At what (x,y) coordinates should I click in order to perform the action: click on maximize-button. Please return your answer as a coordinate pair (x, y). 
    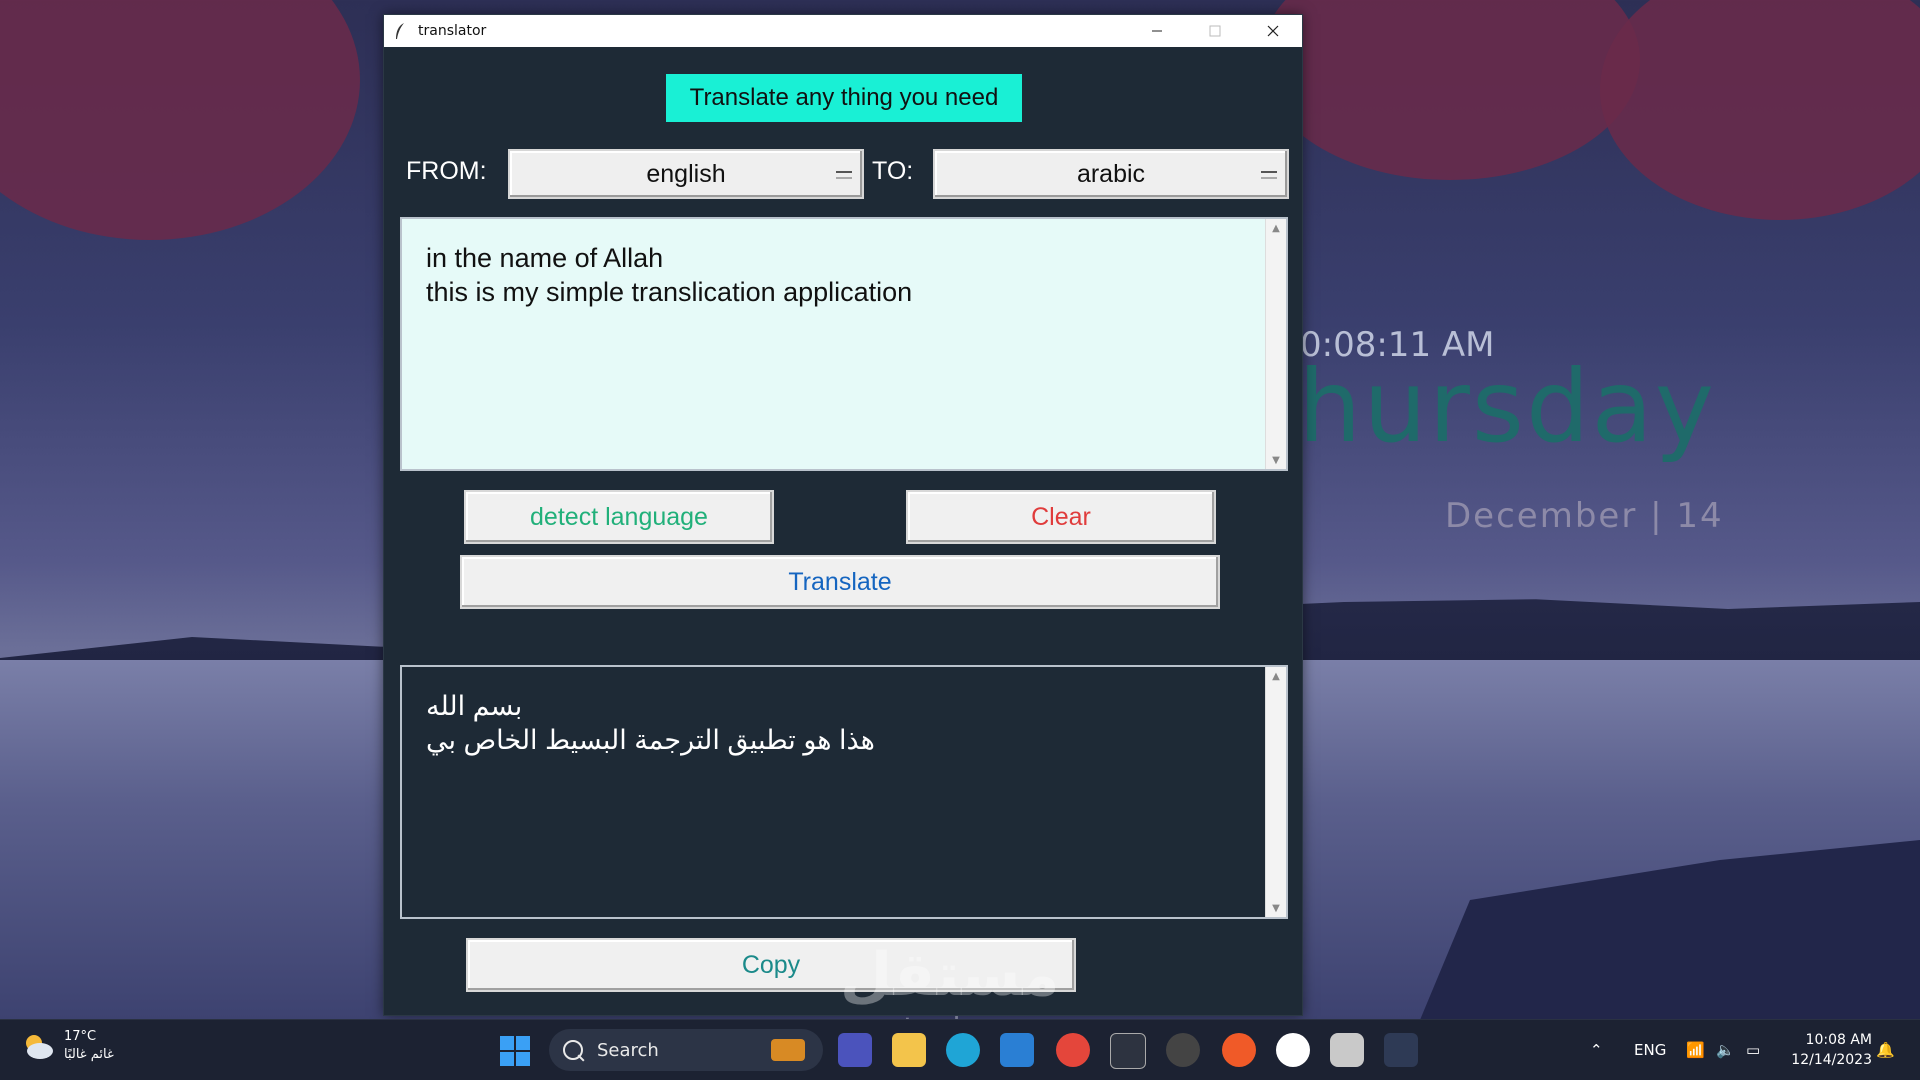
    Looking at the image, I should click on (1215, 31).